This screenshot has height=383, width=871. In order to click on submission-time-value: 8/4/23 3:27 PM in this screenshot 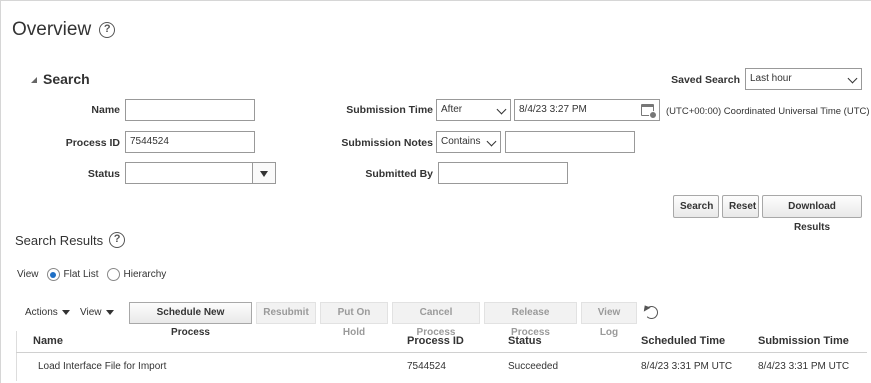, I will do `click(553, 109)`.